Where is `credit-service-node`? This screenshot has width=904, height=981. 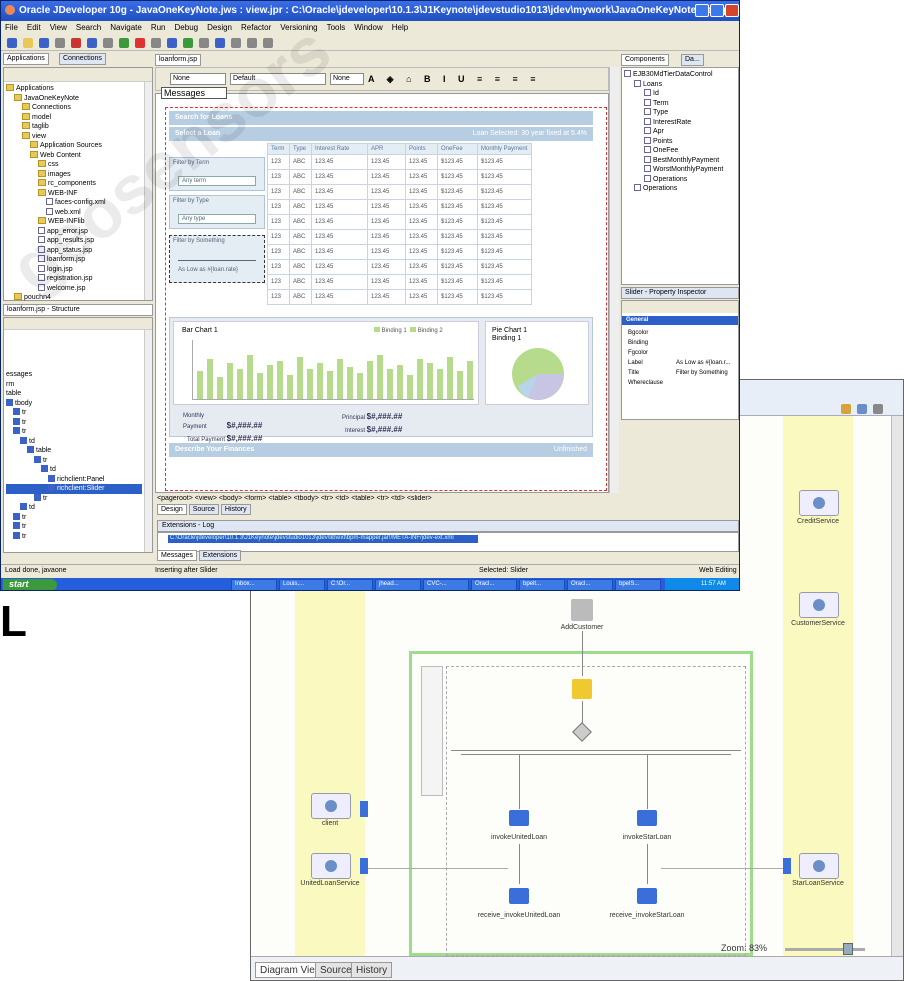 credit-service-node is located at coordinates (819, 503).